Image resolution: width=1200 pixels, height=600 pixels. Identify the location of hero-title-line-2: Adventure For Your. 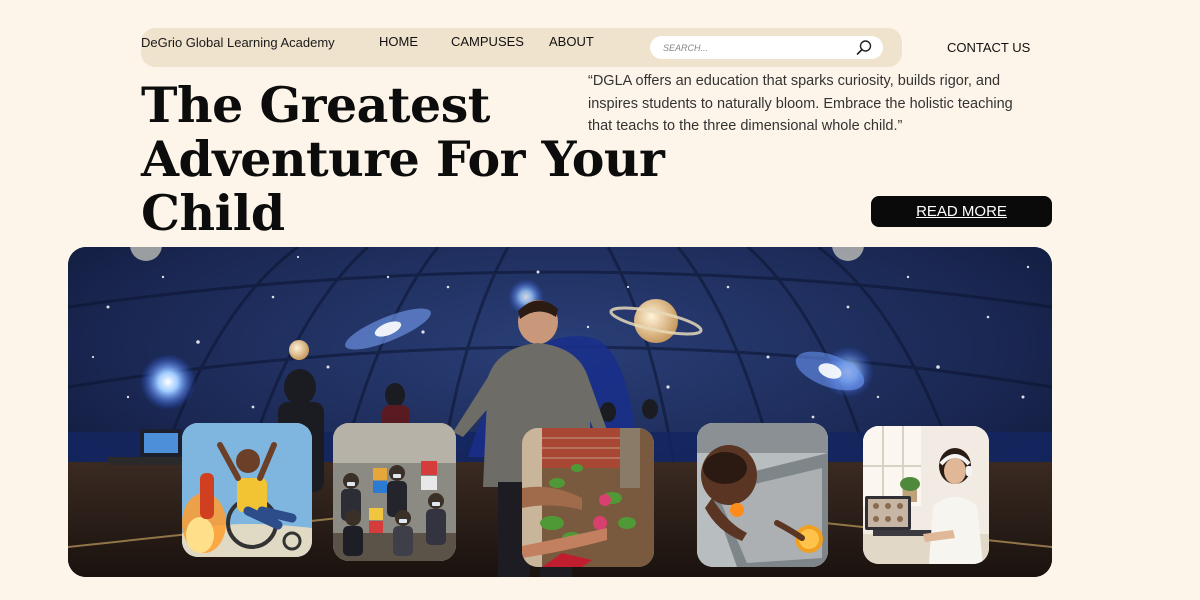
(403, 159).